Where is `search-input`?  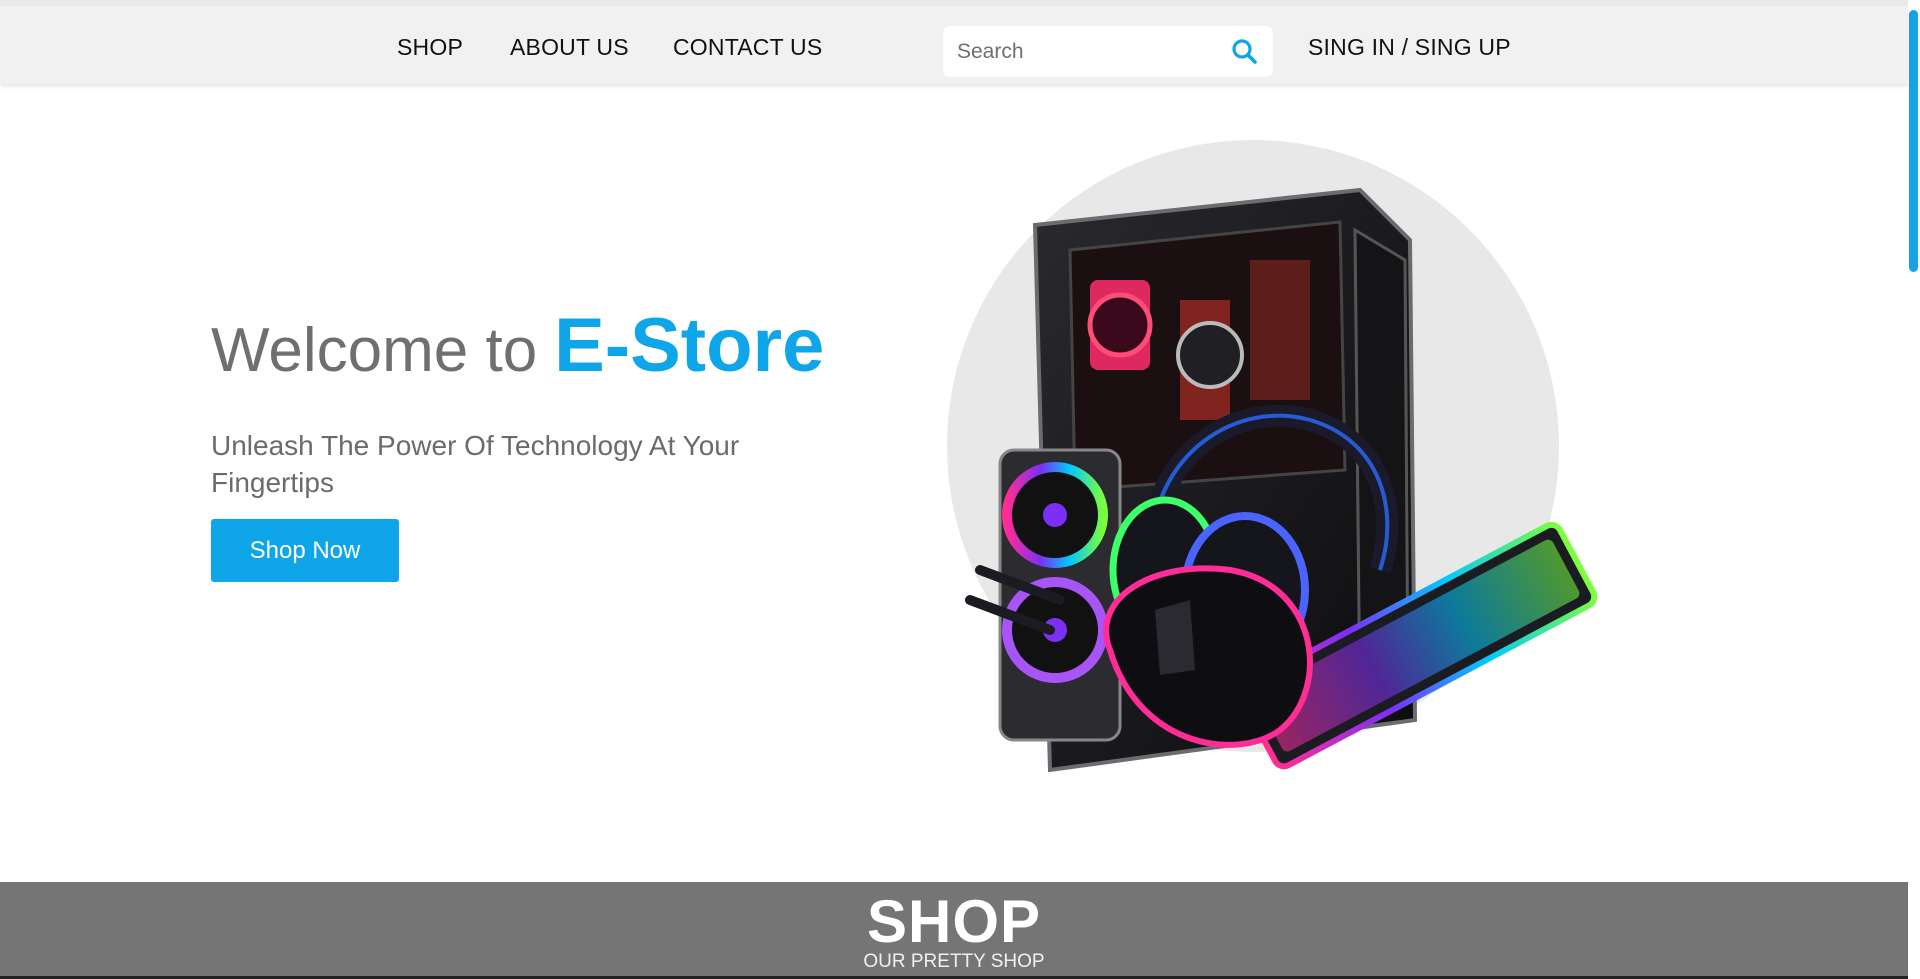
search-input is located at coordinates (1083, 51).